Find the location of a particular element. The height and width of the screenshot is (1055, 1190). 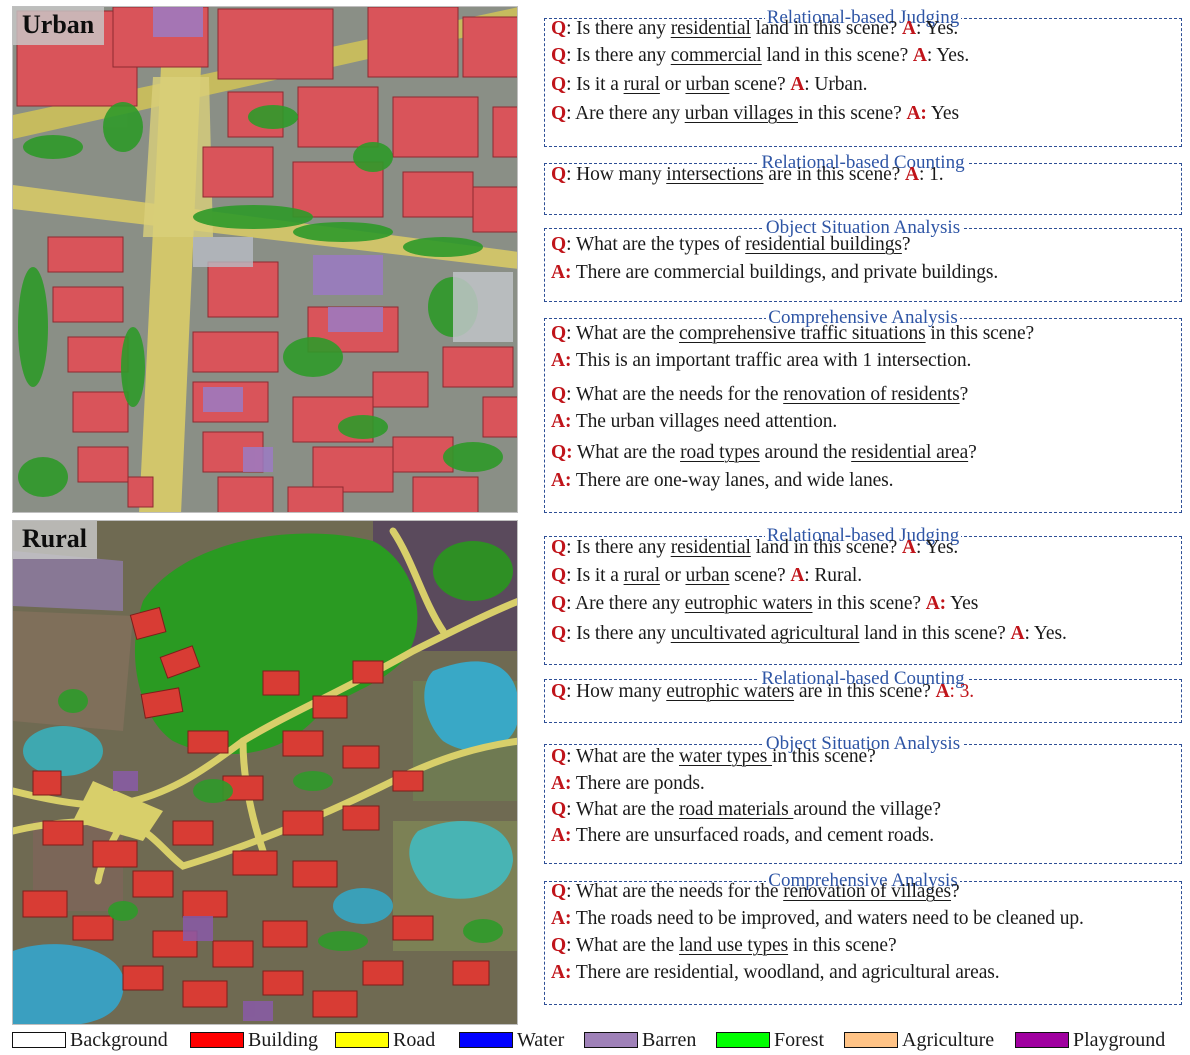

key-term: land use types is located at coordinates (734, 945).